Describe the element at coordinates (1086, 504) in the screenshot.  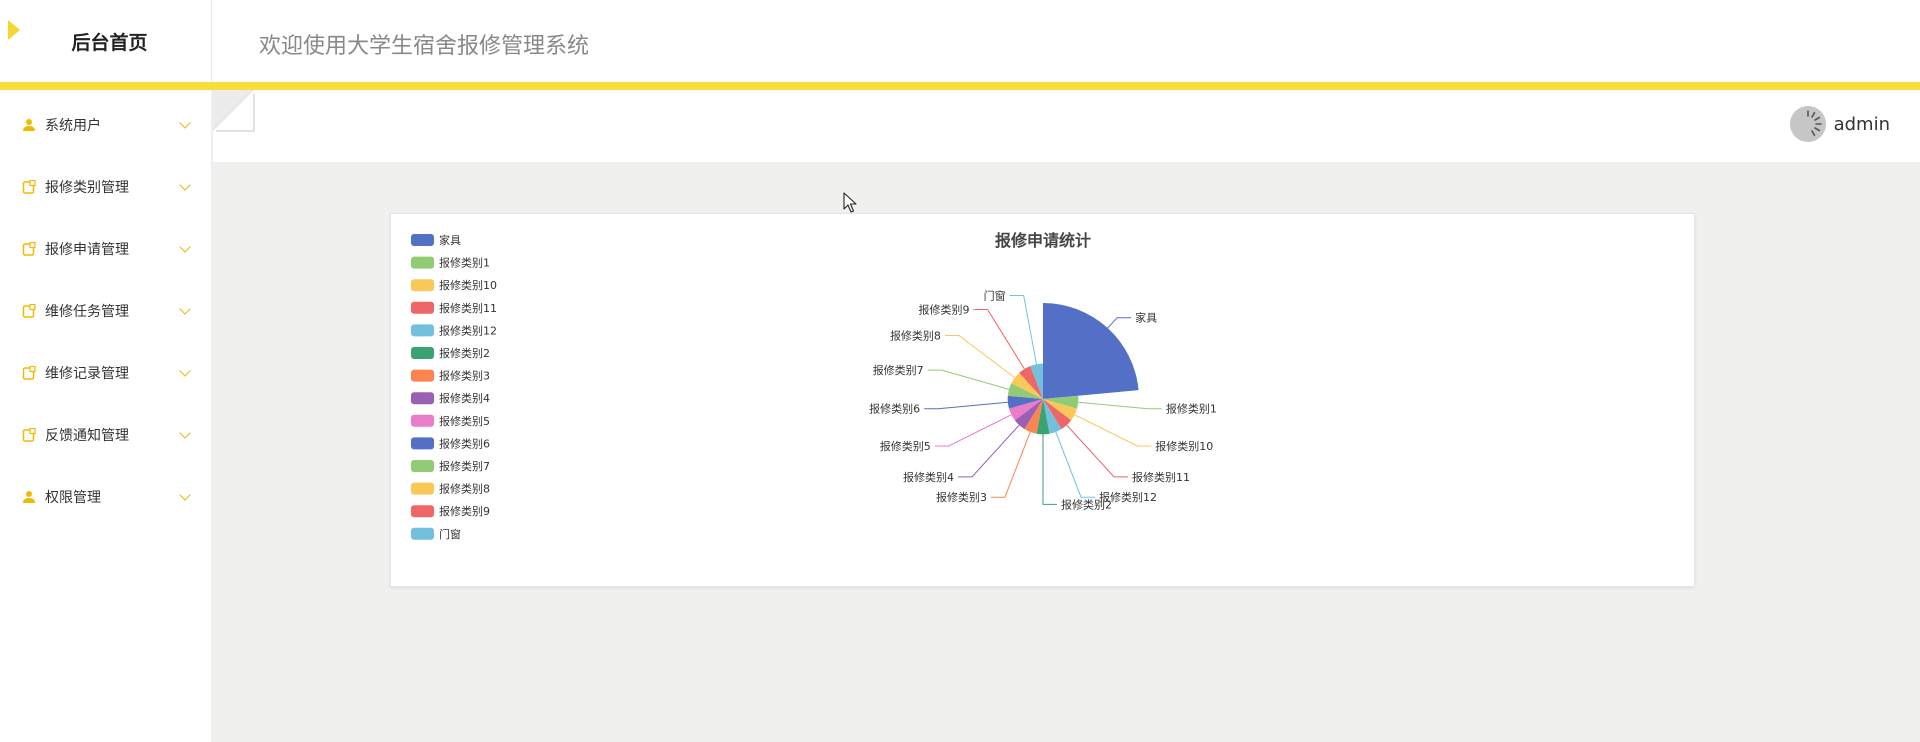
I see `pie-slice-label: 报修类别2` at that location.